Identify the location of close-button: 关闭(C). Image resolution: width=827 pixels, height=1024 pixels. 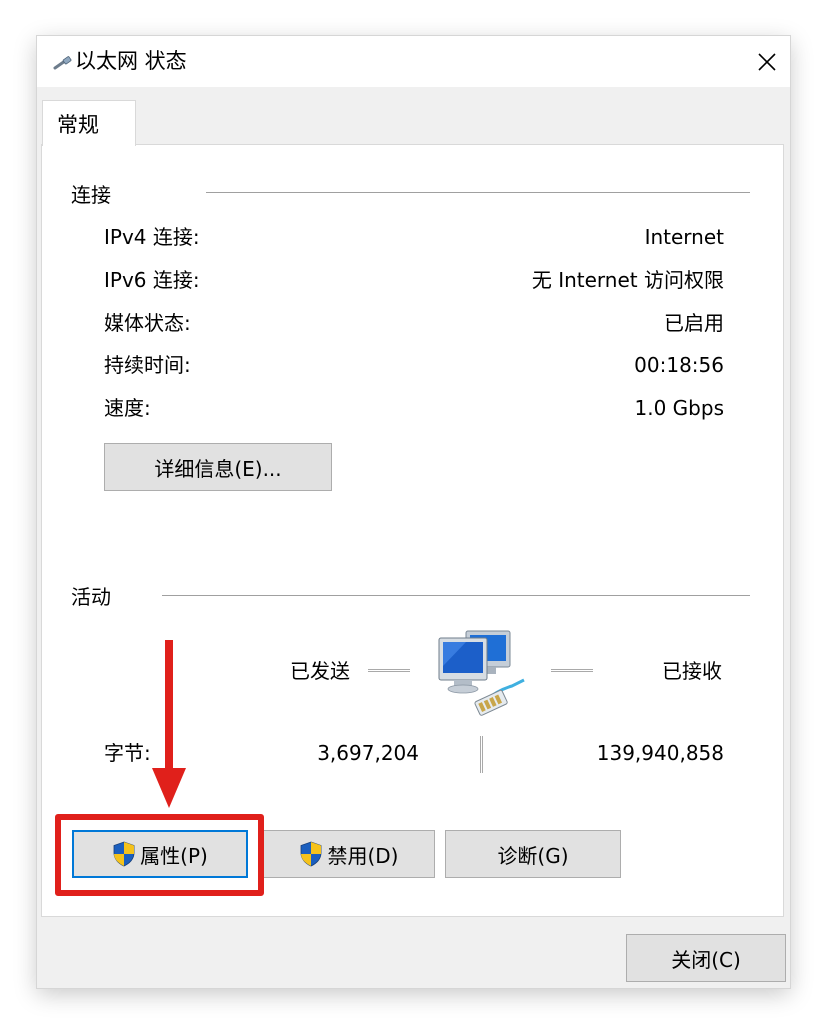
(706, 958).